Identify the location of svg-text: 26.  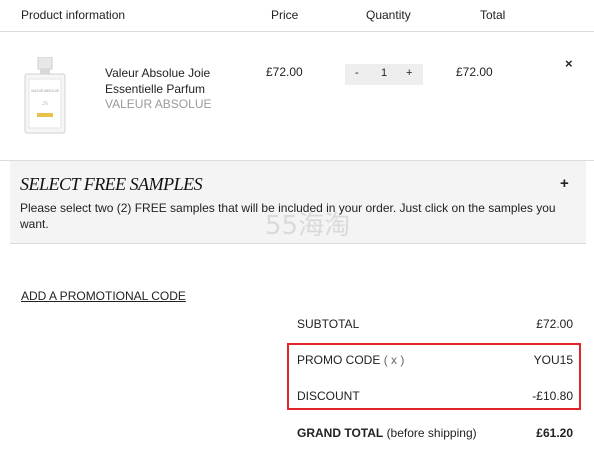
(45, 104).